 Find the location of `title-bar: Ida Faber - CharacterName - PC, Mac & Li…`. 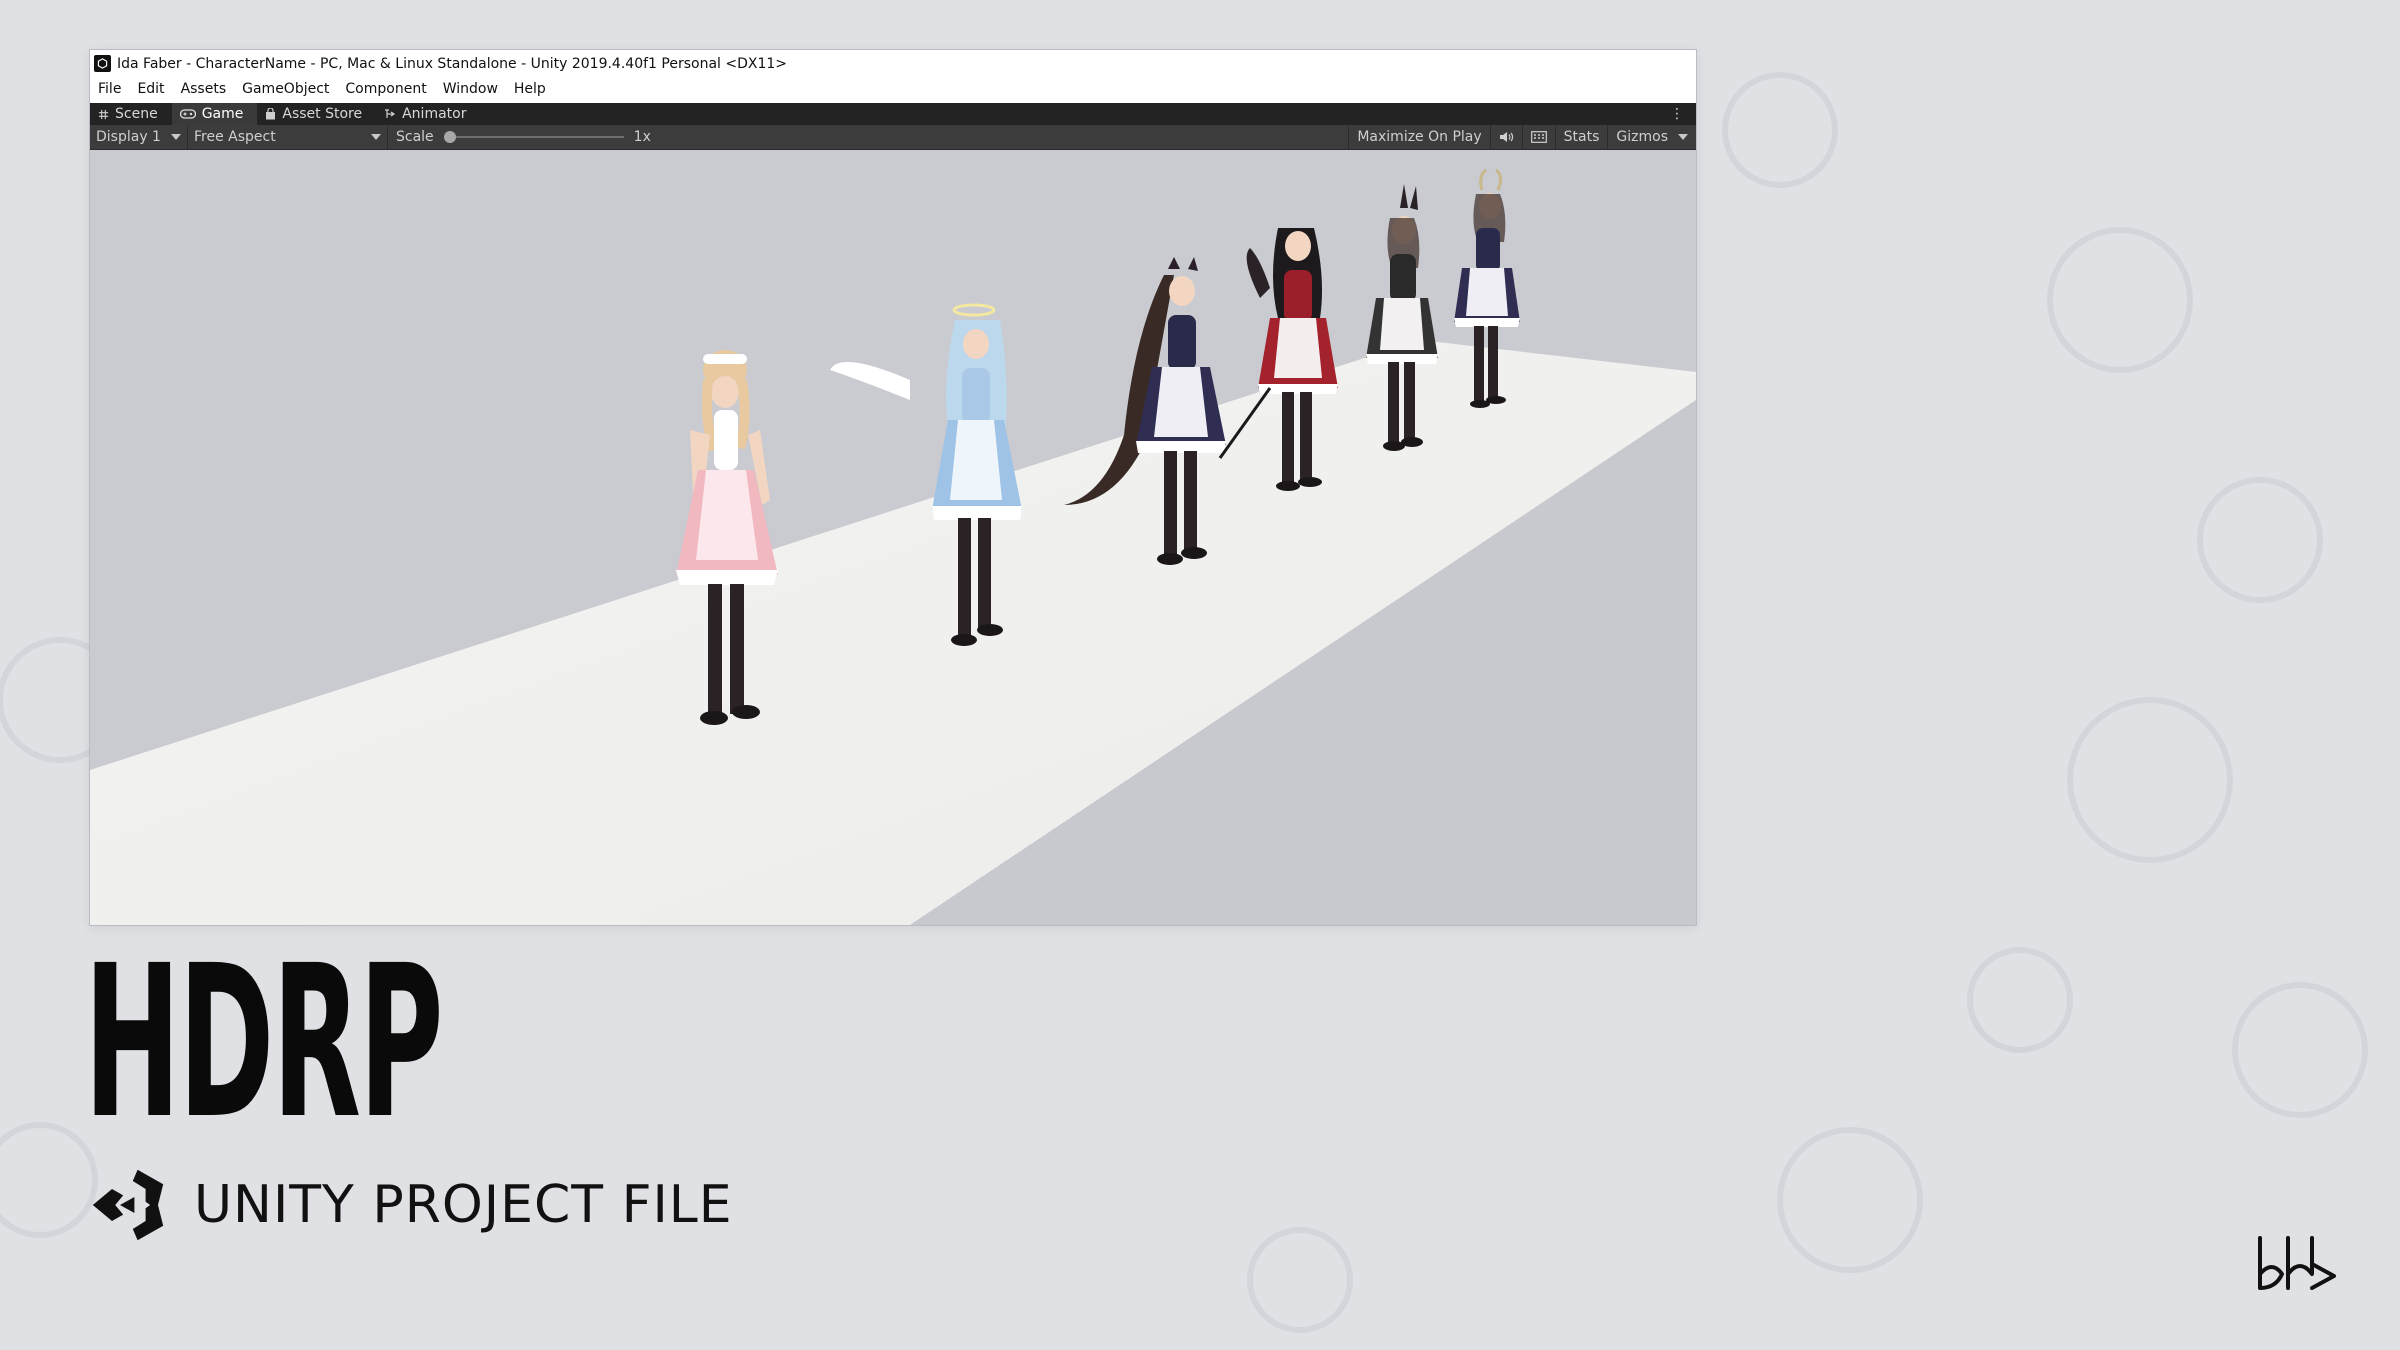

title-bar: Ida Faber - CharacterName - PC, Mac & Li… is located at coordinates (893, 63).